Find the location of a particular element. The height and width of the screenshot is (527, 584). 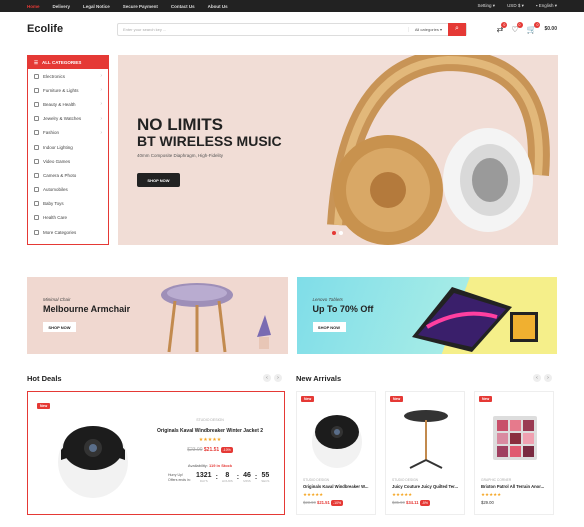

cart-count: 0 is located at coordinates (537, 24).